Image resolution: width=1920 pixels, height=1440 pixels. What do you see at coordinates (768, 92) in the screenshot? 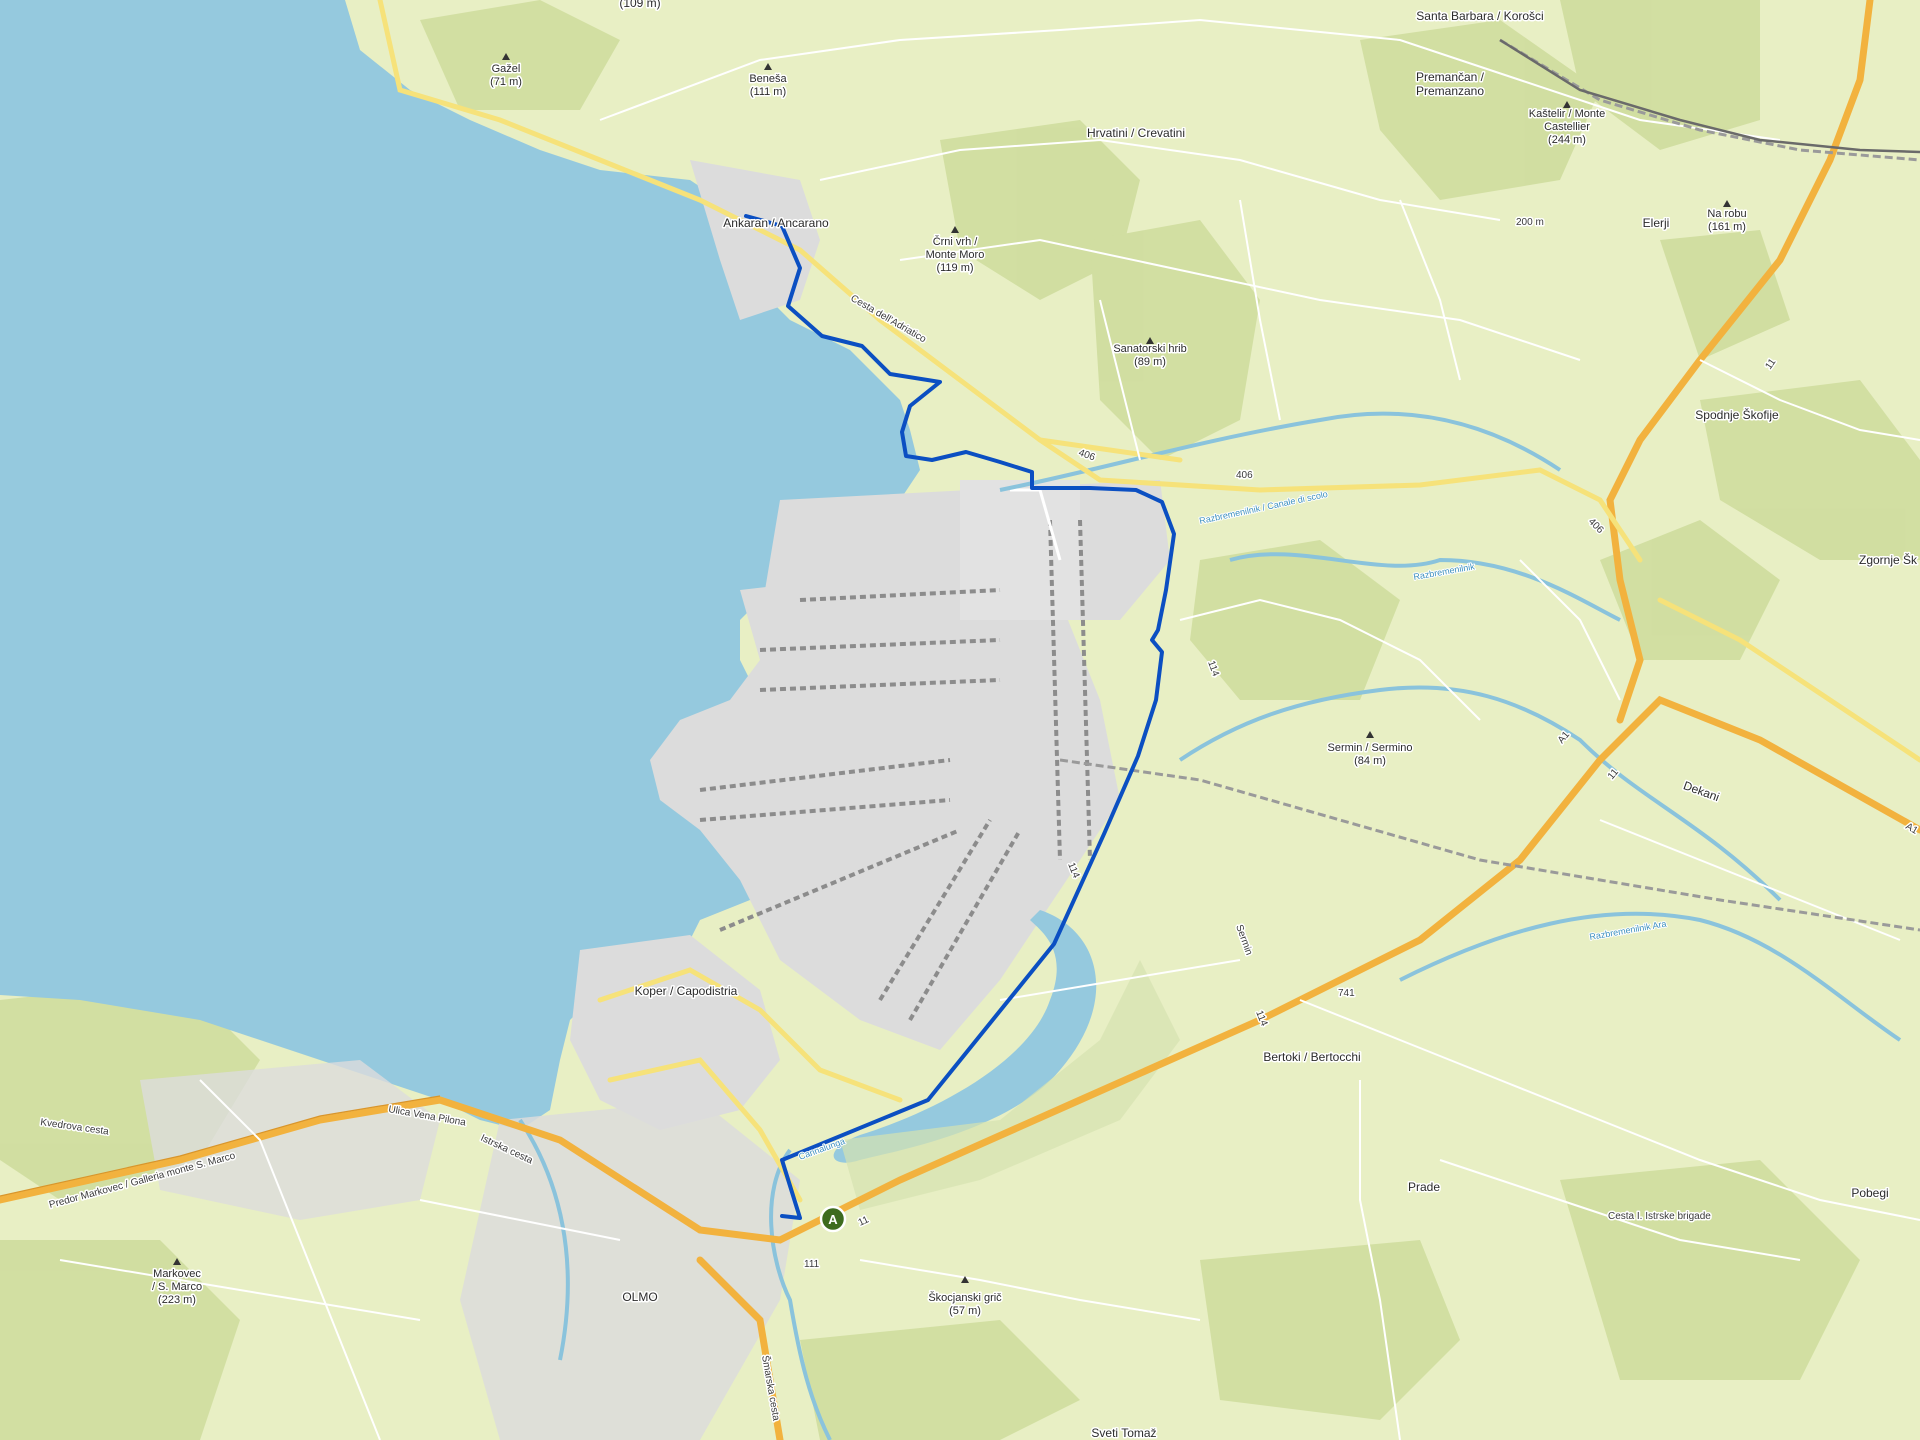
I see `peak-elevation: (111 m)` at bounding box center [768, 92].